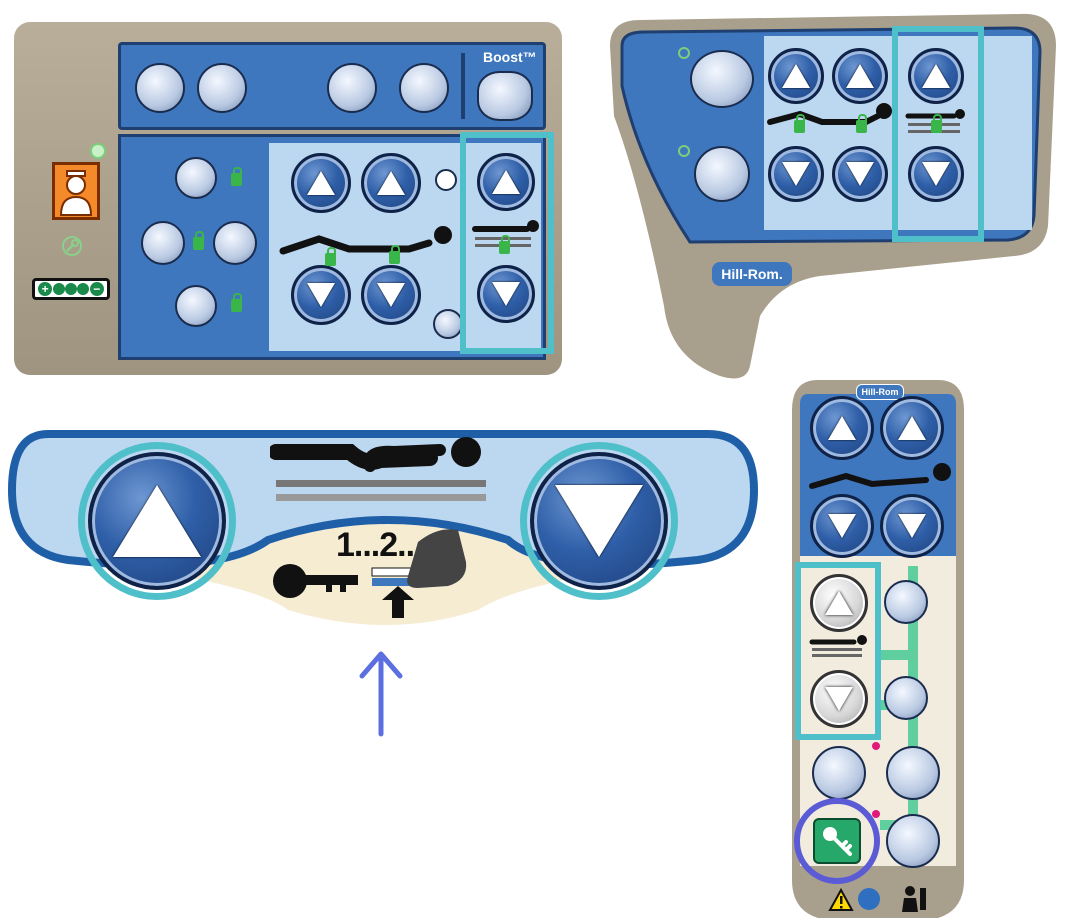  I want to click on boost-label: Boost™, so click(510, 57).